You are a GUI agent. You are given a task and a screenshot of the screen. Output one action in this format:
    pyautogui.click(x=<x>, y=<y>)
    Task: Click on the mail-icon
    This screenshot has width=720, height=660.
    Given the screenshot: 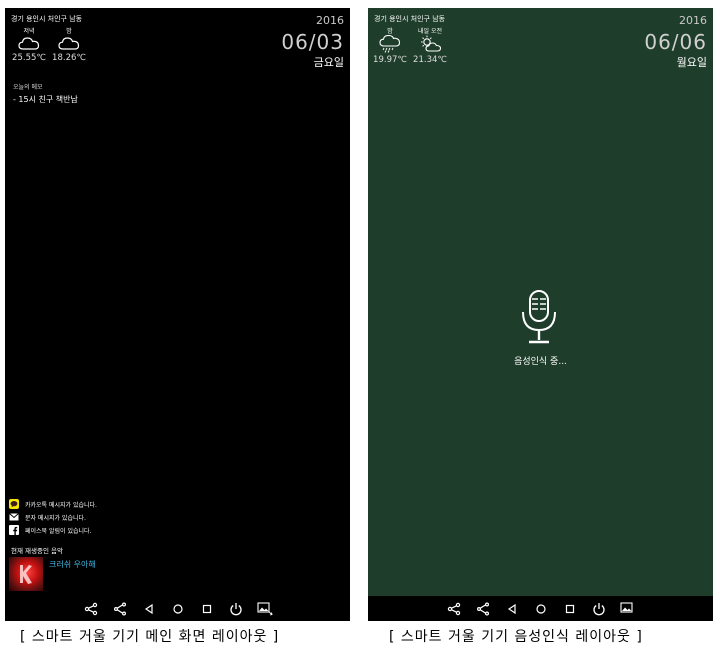 What is the action you would take?
    pyautogui.click(x=14, y=517)
    